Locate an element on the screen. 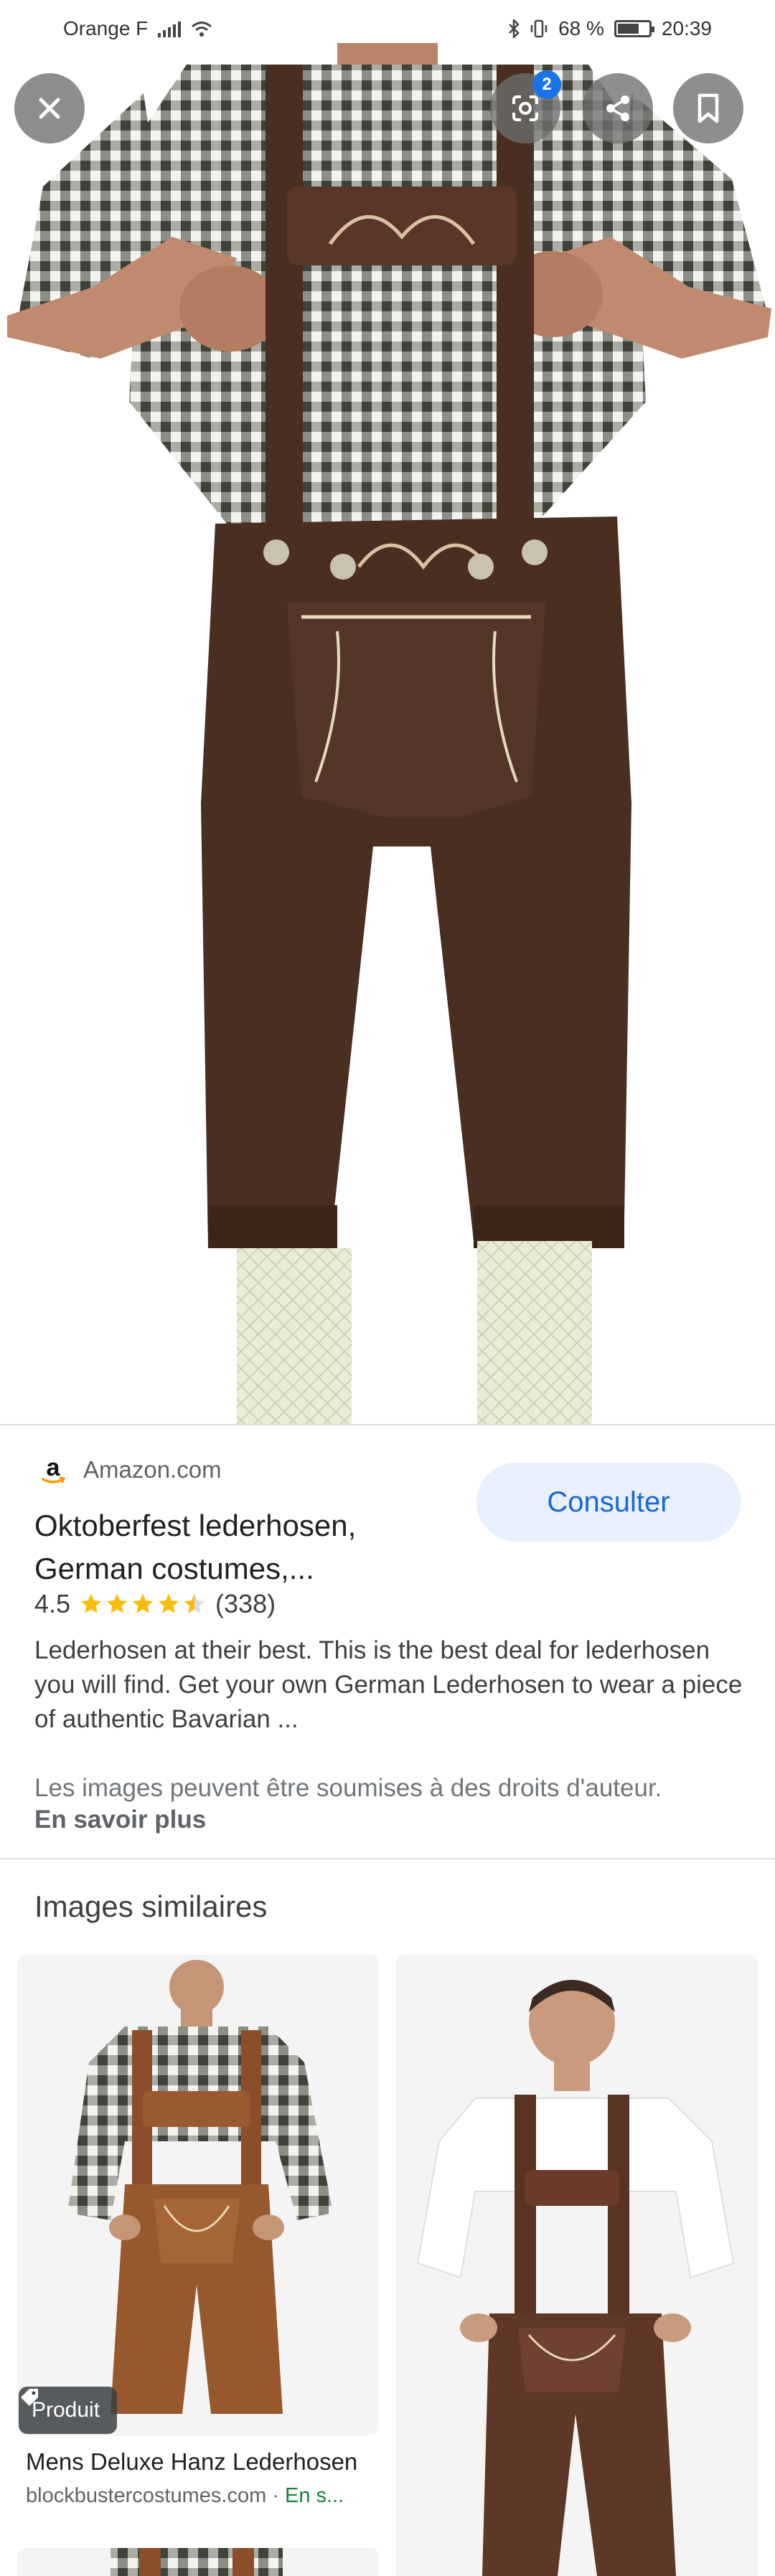  source-row: a Amazon.com is located at coordinates (129, 1470).